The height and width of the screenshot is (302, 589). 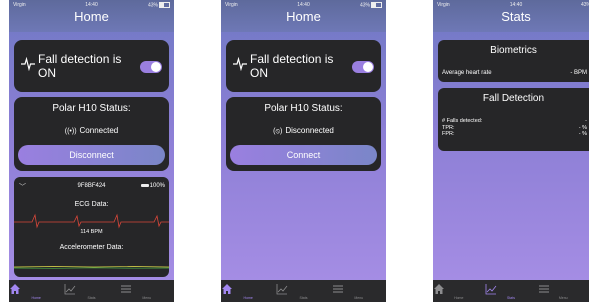 I want to click on signal-off-icon: (⦸), so click(x=278, y=131).